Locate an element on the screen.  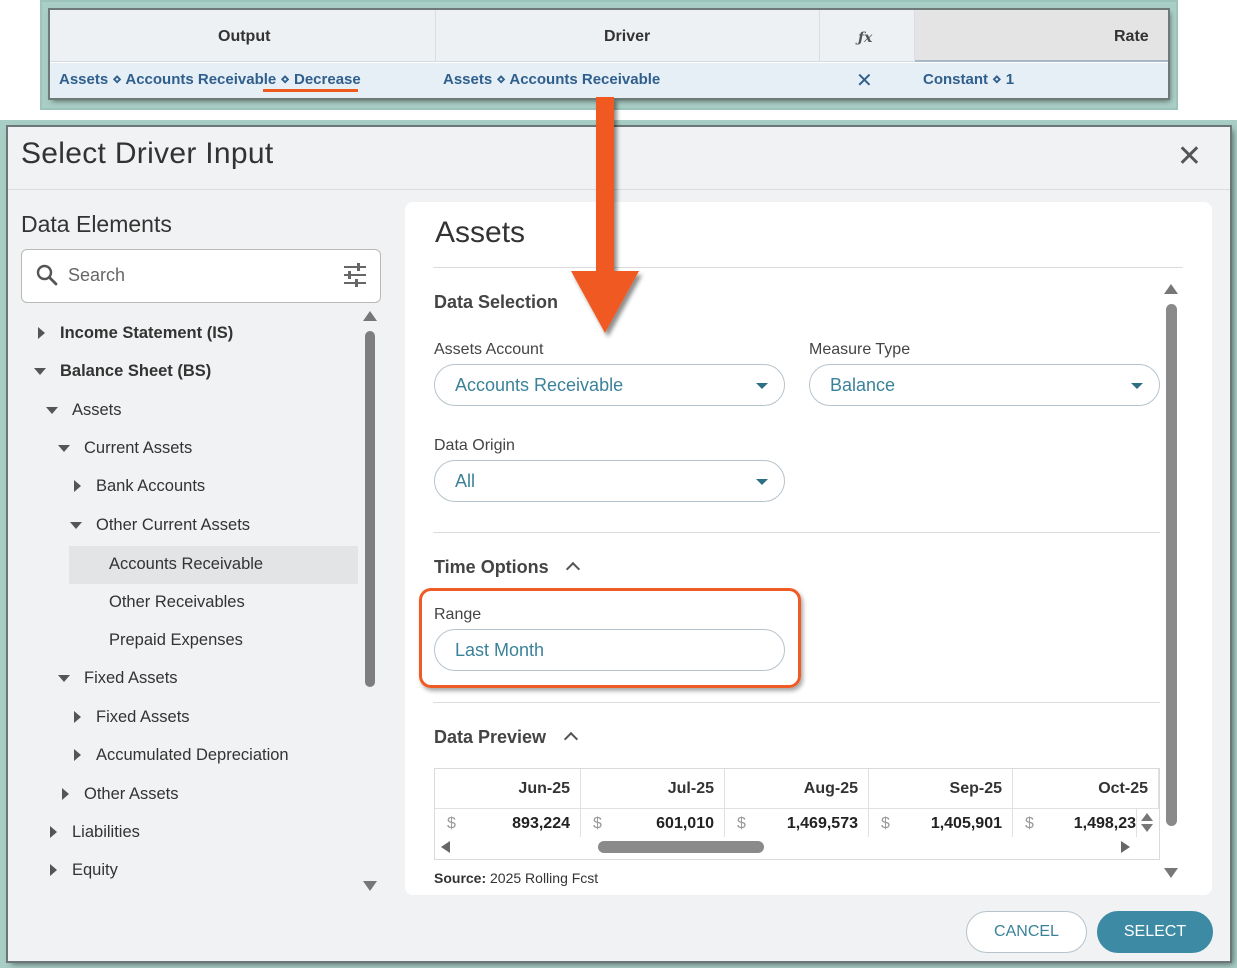
row-scroll-arrows-icon is located at coordinates (1148, 823).